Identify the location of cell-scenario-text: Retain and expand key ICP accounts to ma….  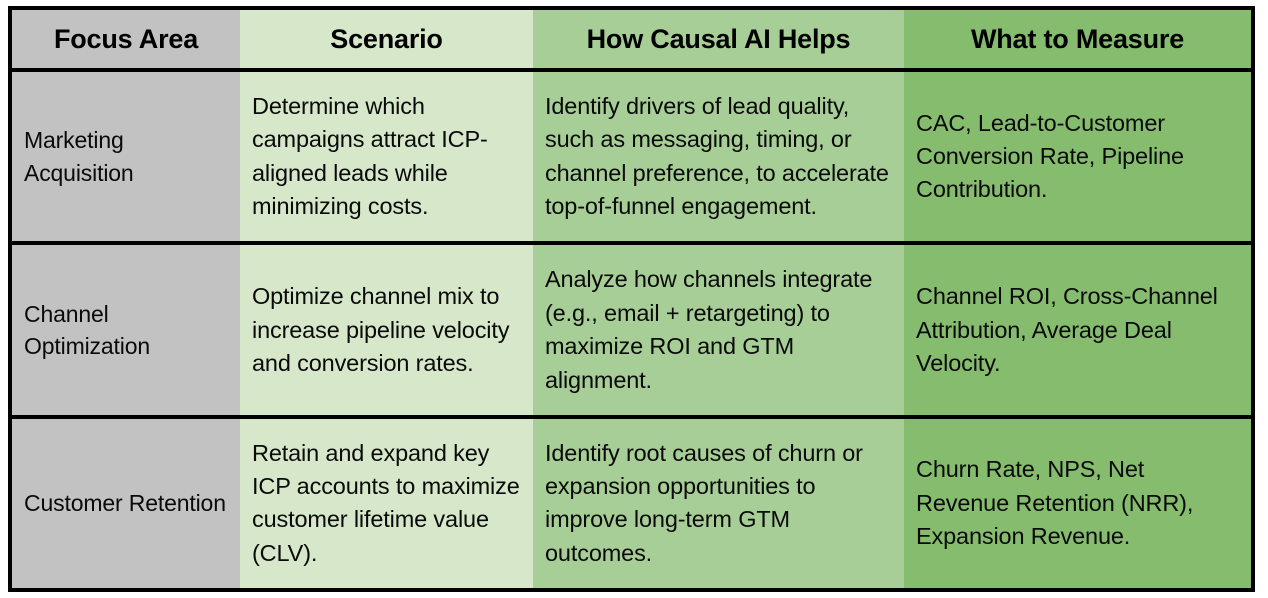
(386, 502).